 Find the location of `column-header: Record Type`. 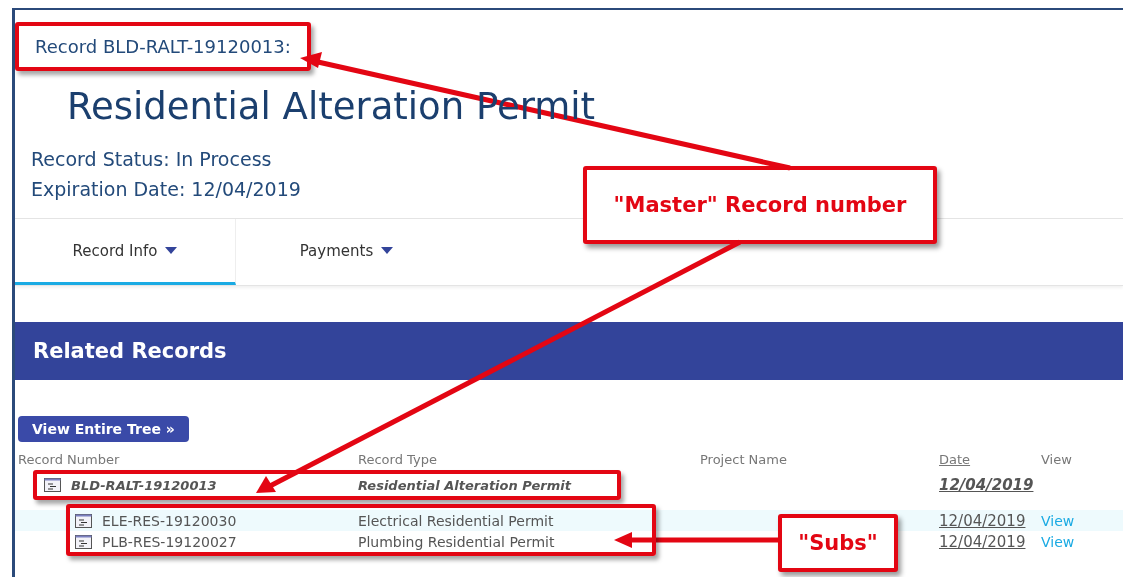

column-header: Record Type is located at coordinates (397, 459).